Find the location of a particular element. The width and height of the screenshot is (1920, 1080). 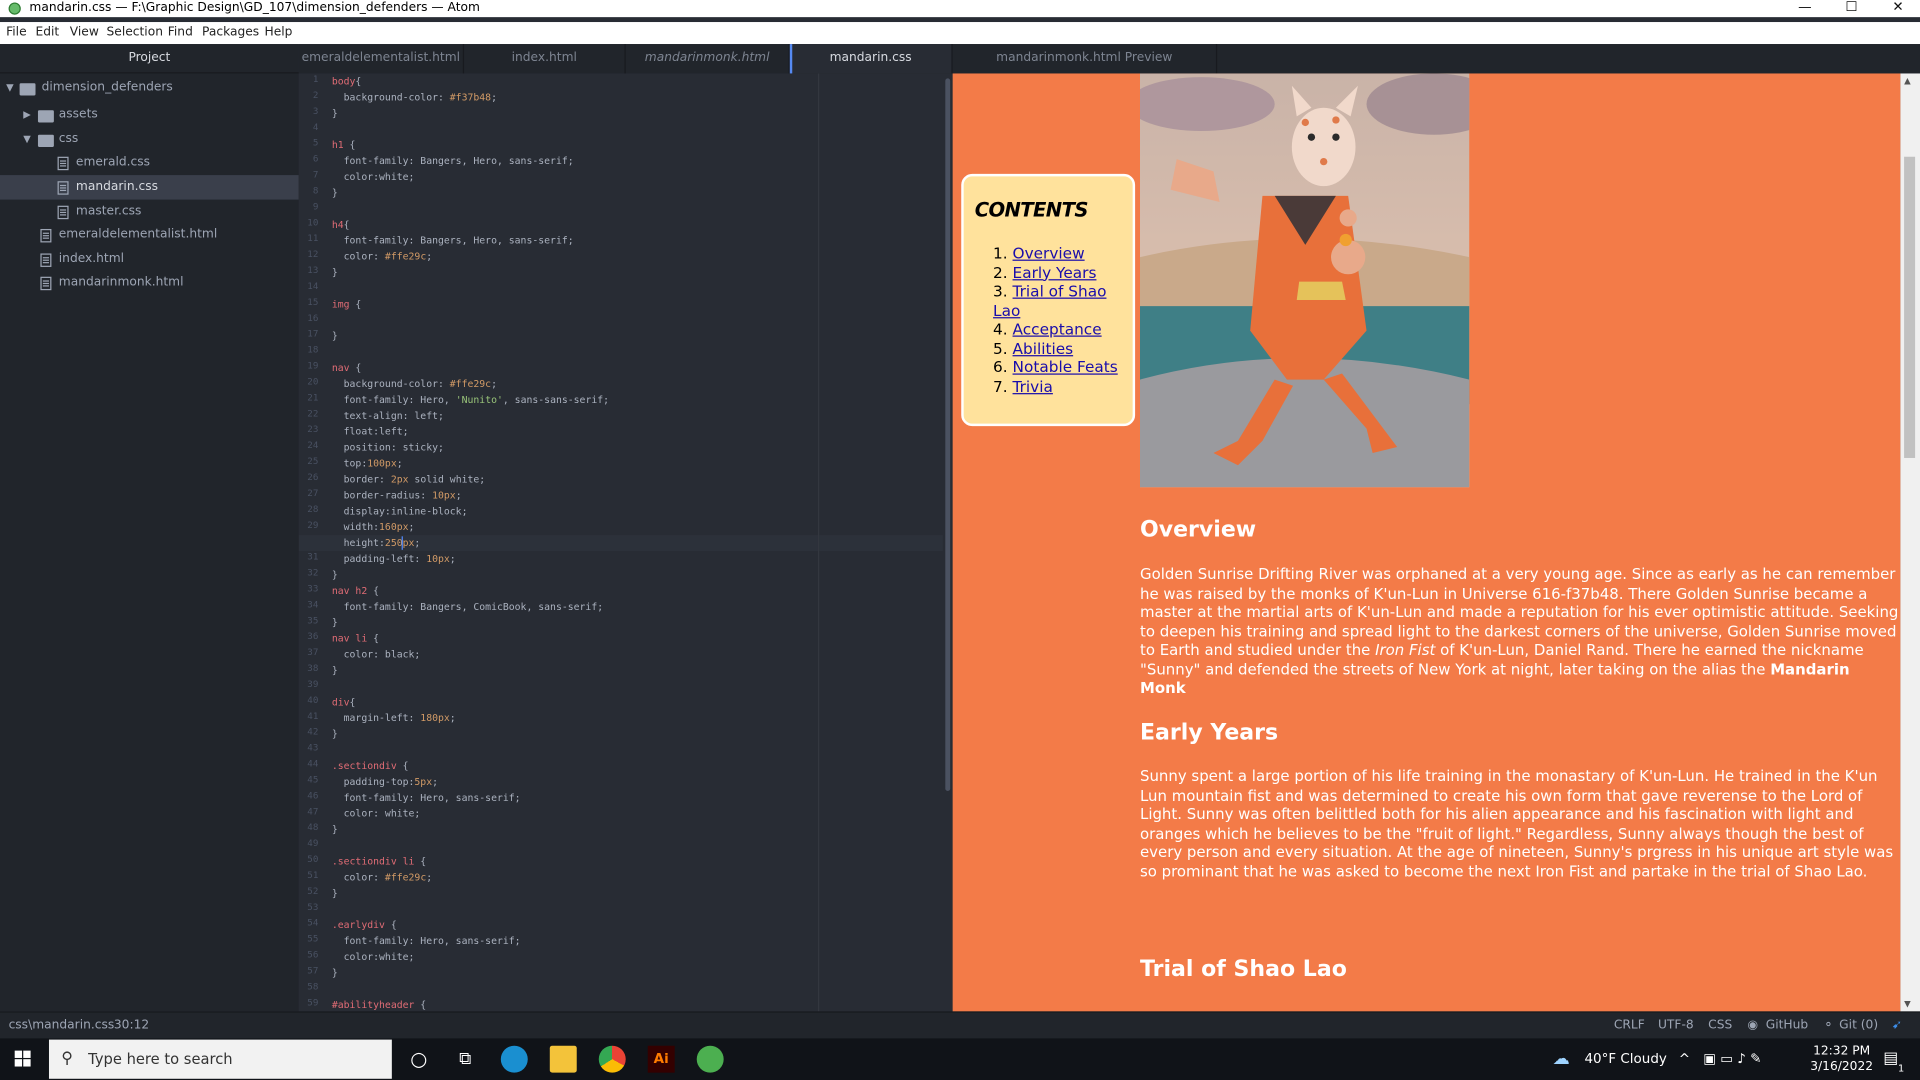

menu-view: View is located at coordinates (84, 32).